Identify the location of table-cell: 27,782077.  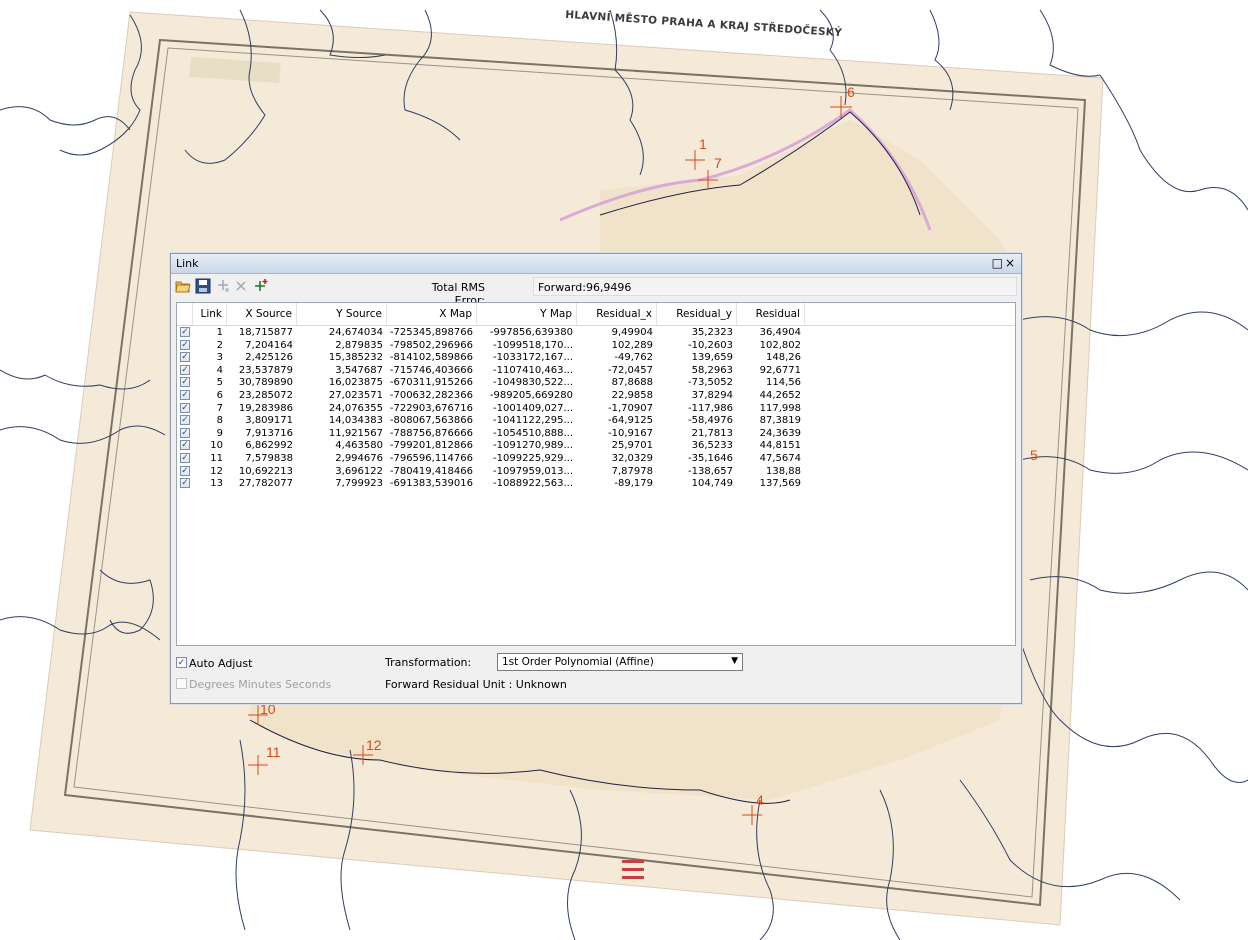
(265, 484).